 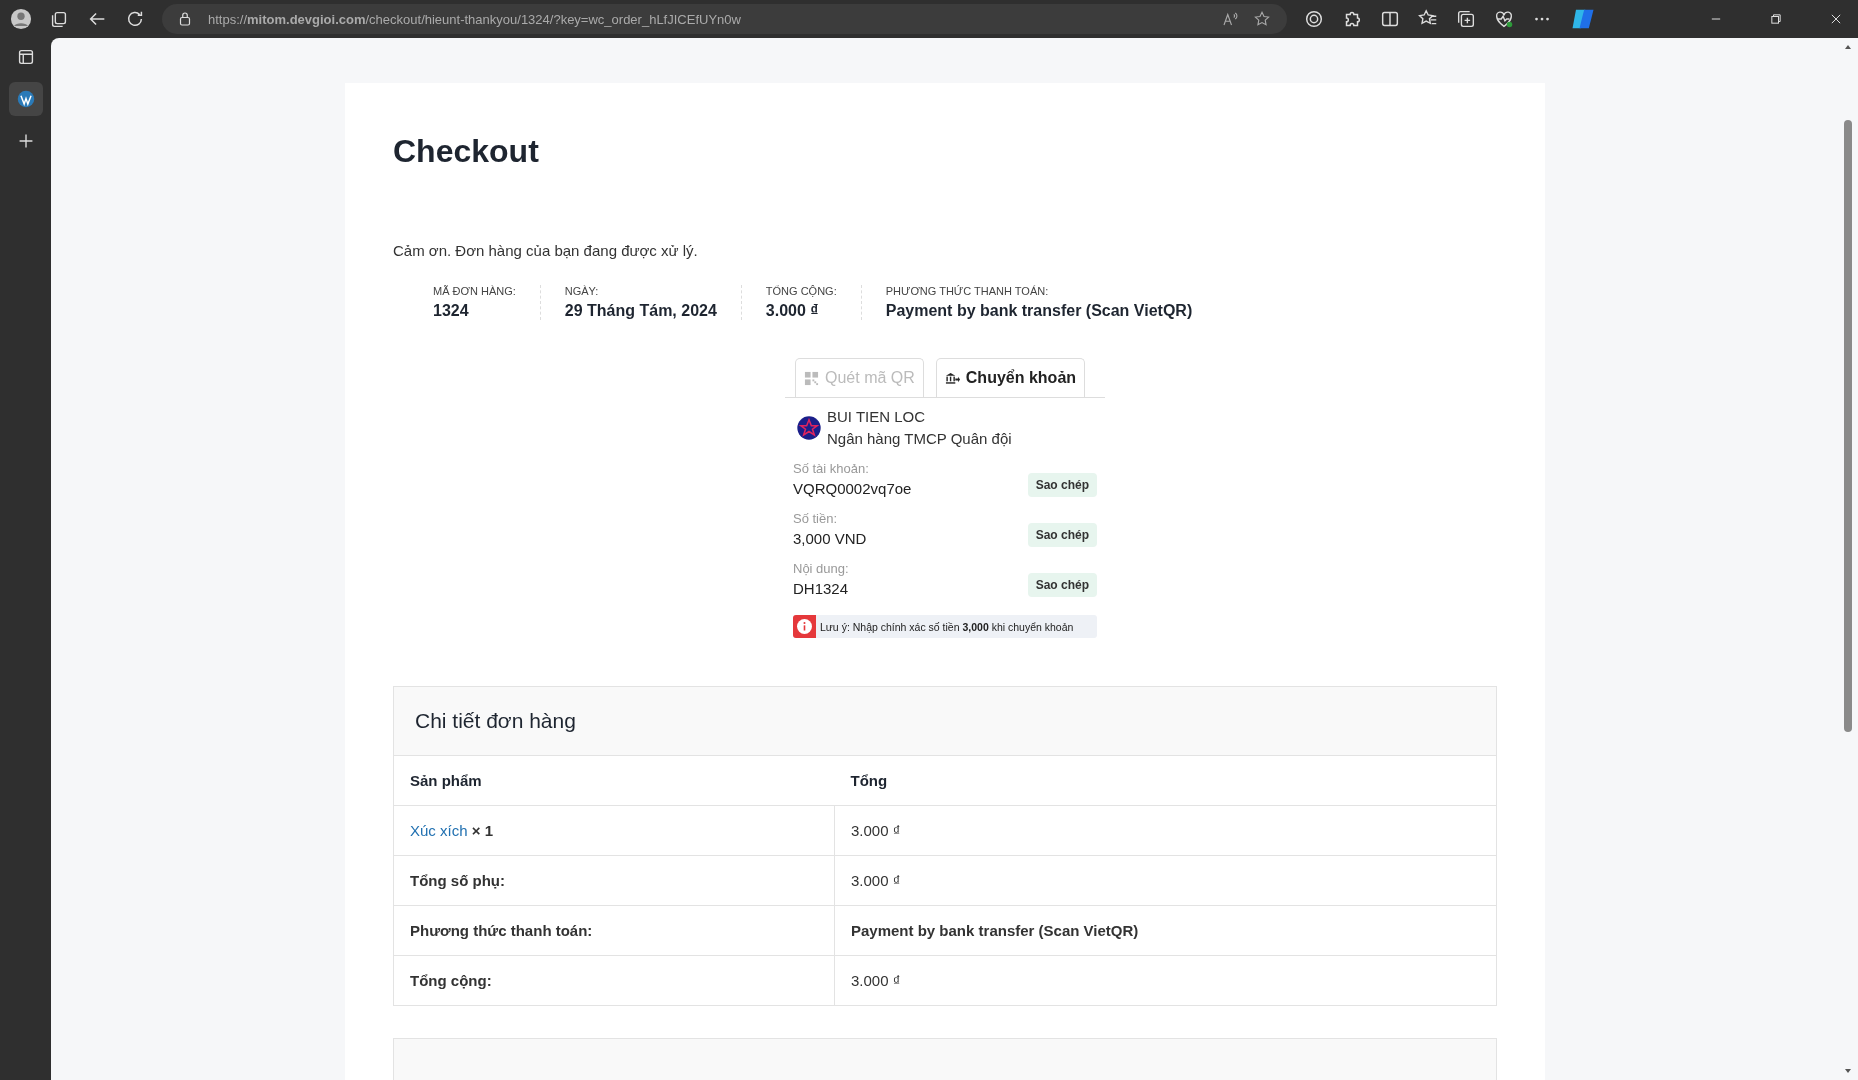 I want to click on column-header: Tổng, so click(x=1165, y=781).